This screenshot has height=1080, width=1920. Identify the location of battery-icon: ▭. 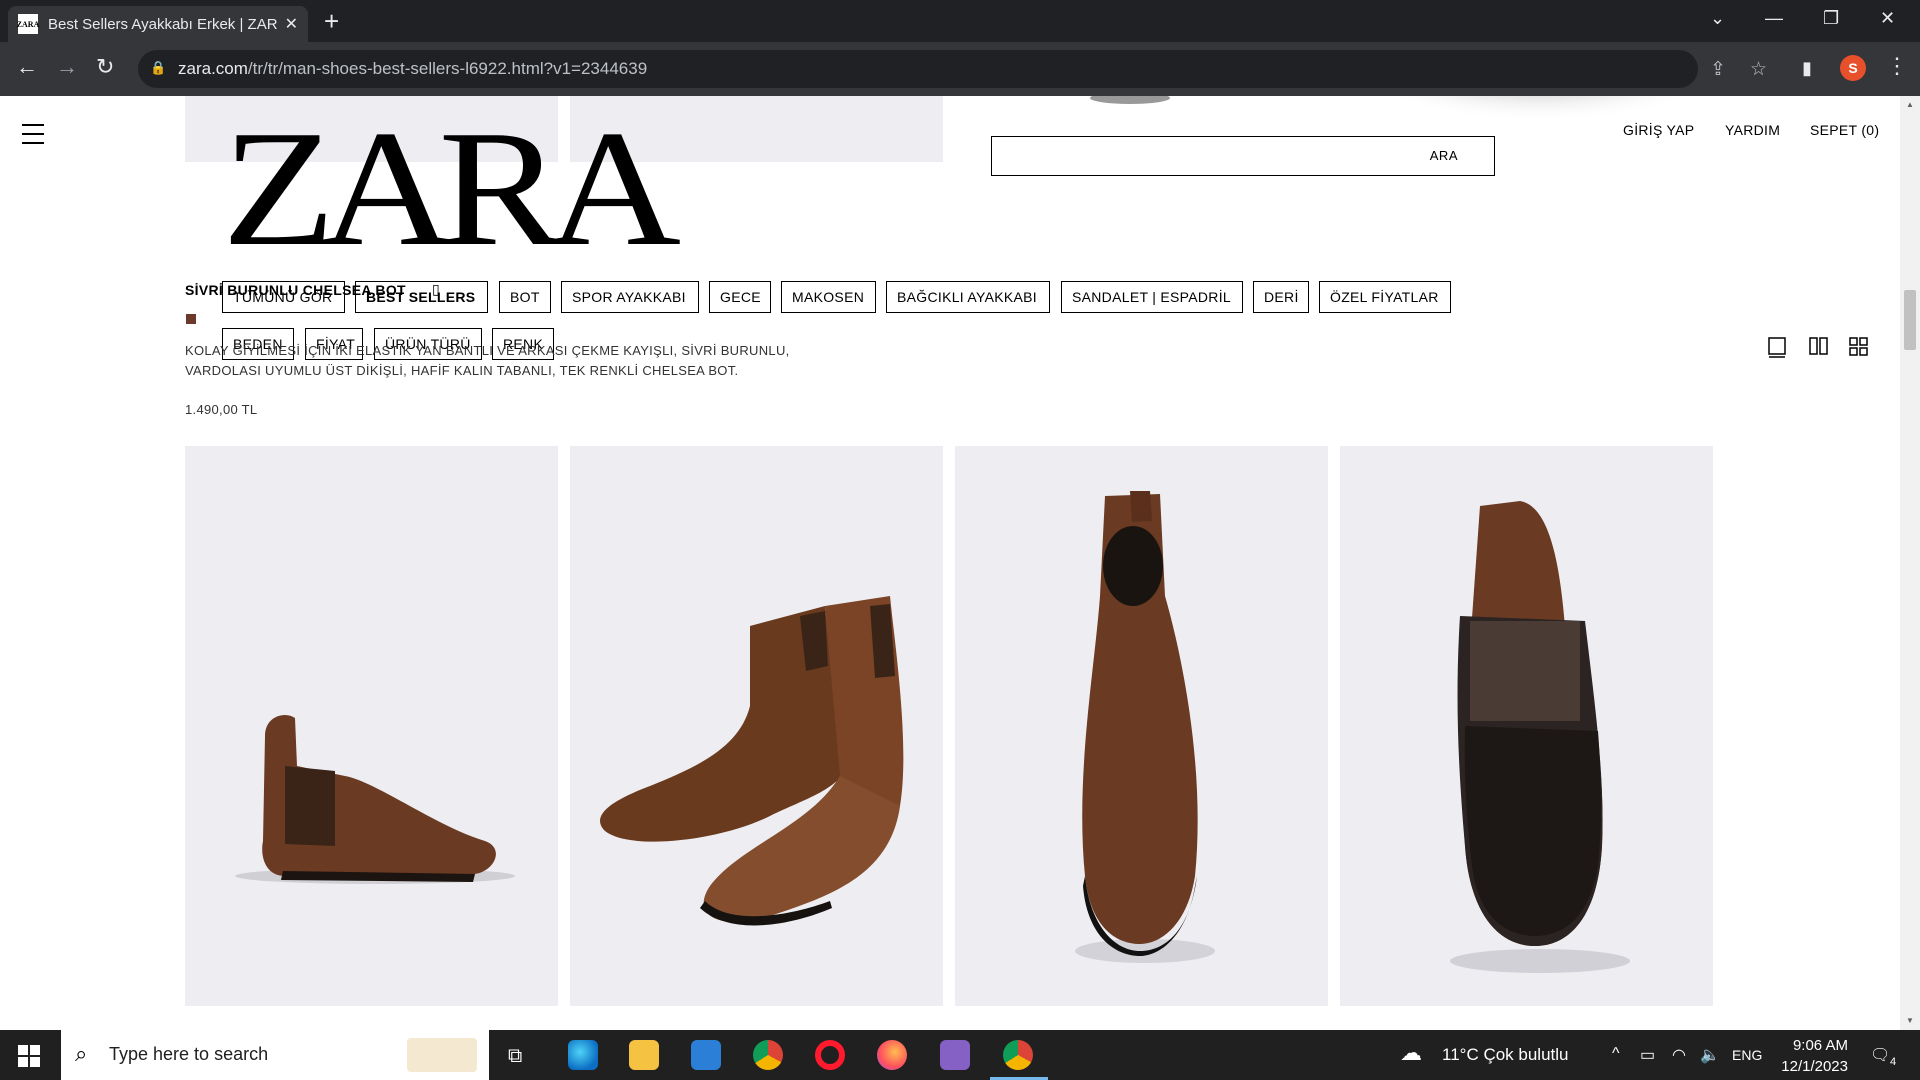
(1647, 1055).